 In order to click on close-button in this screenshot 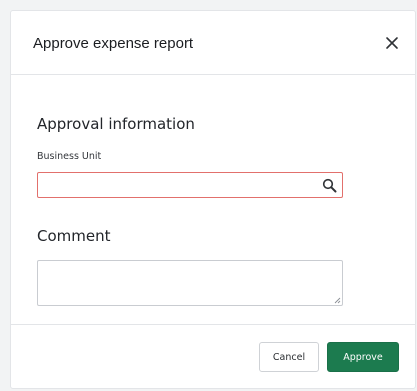, I will do `click(392, 43)`.